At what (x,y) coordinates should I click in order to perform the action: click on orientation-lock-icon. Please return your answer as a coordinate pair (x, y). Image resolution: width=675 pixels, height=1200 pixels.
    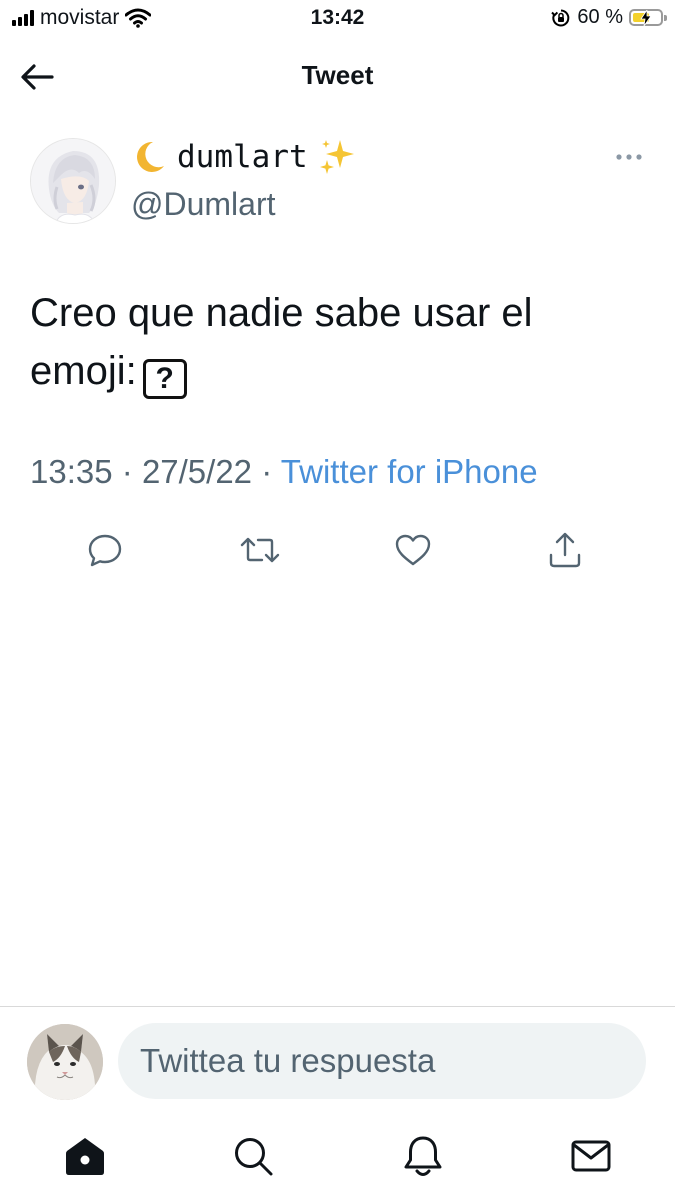
    Looking at the image, I should click on (560, 17).